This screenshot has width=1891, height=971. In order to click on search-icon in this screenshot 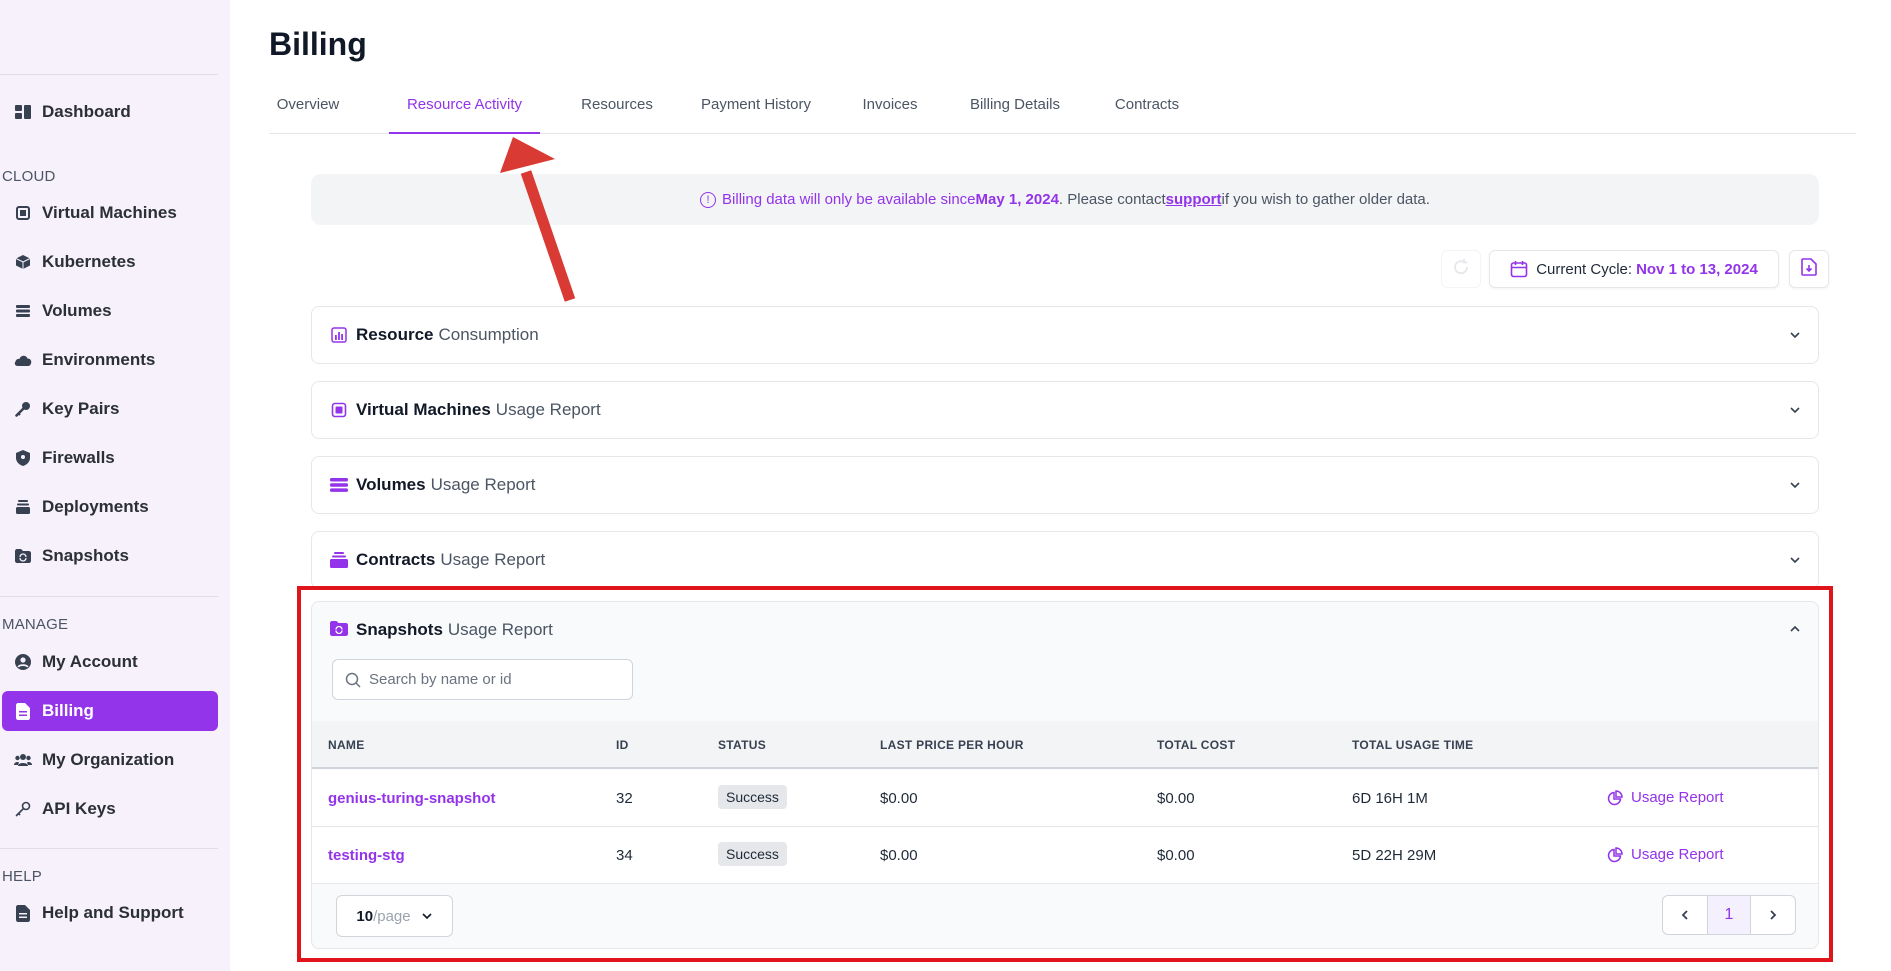, I will do `click(353, 680)`.